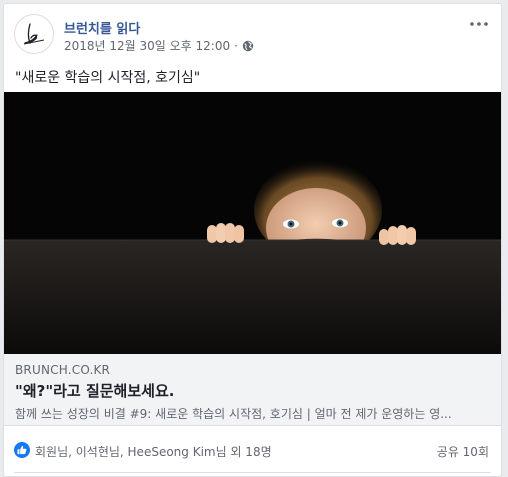  What do you see at coordinates (153, 451) in the screenshot?
I see `likers-text: 회원님, 이석현님, HeeSeong Kim님 외 18명` at bounding box center [153, 451].